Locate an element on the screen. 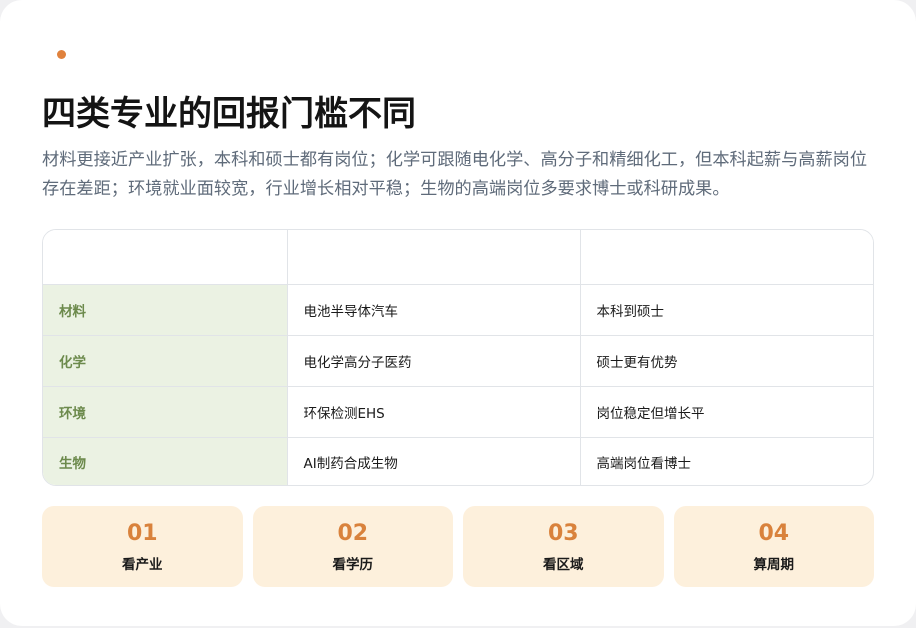 This screenshot has width=916, height=628. accent-dot-icon is located at coordinates (61, 54).